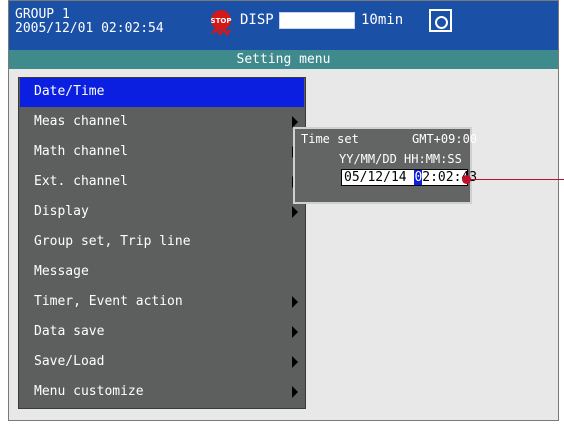  Describe the element at coordinates (112, 241) in the screenshot. I see `menu-item-label: Group set, Trip line` at that location.